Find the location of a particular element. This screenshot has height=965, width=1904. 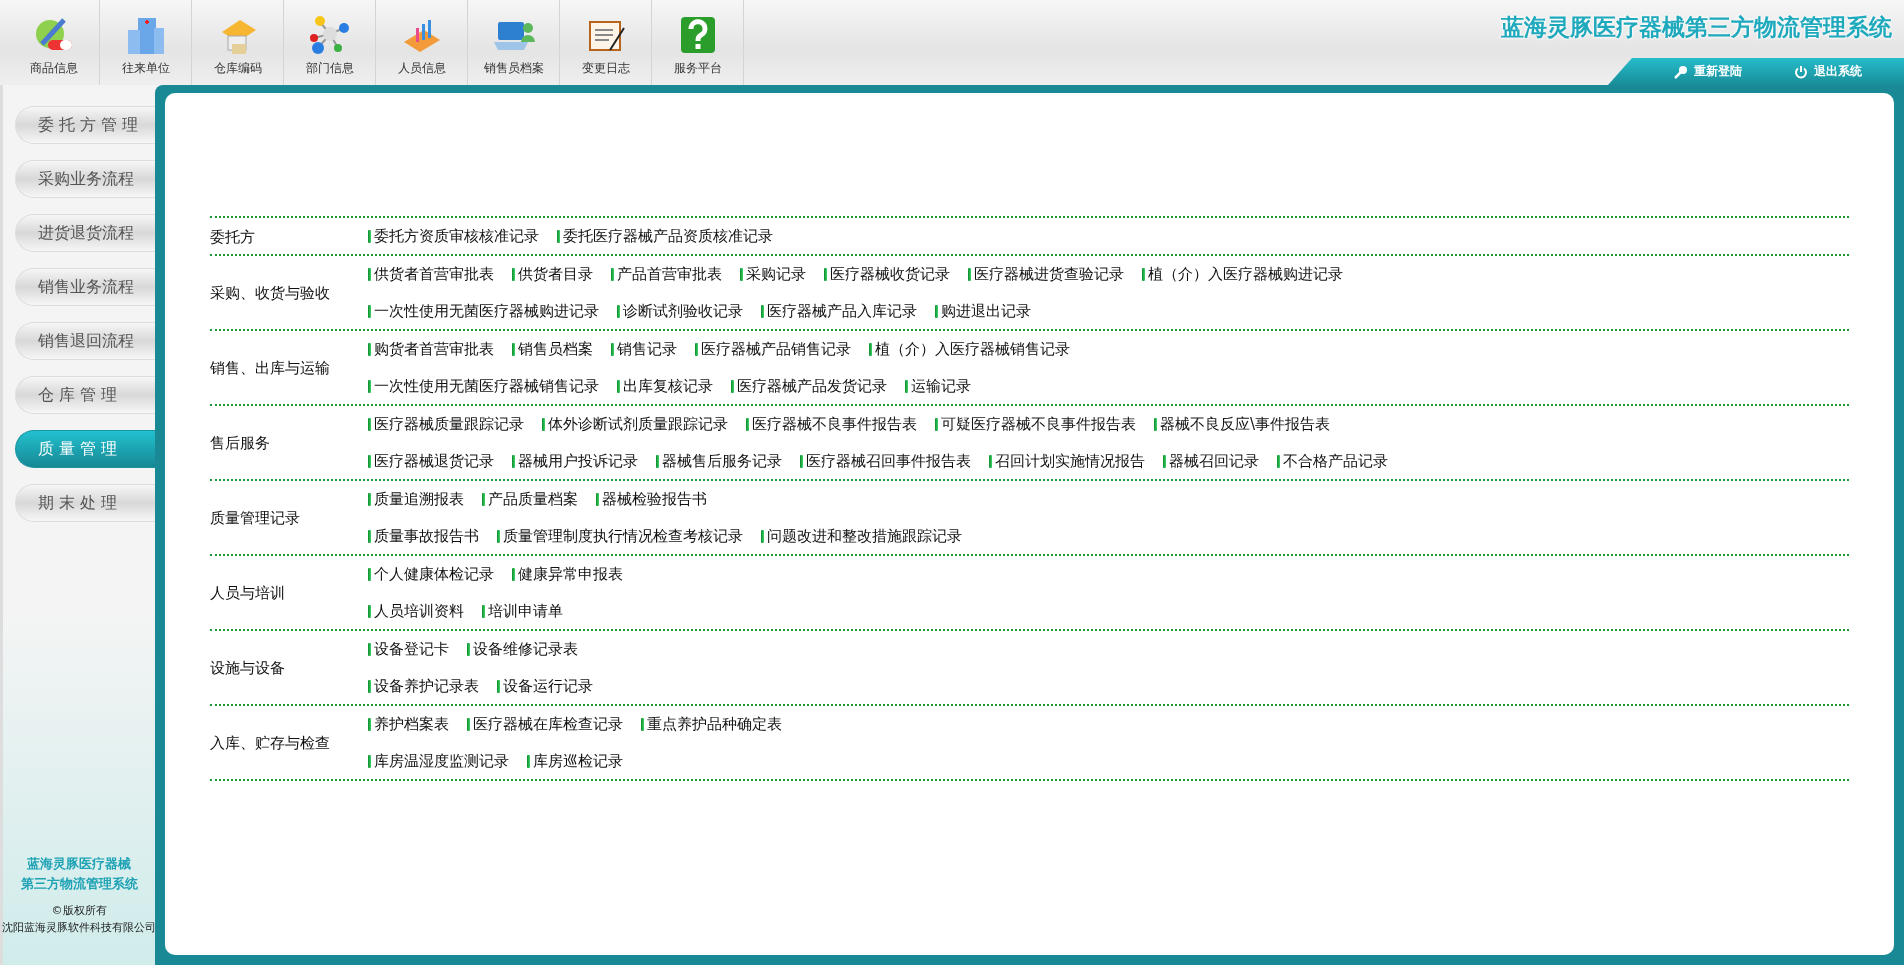

record-link: 个人健康体检记录 is located at coordinates (431, 574).